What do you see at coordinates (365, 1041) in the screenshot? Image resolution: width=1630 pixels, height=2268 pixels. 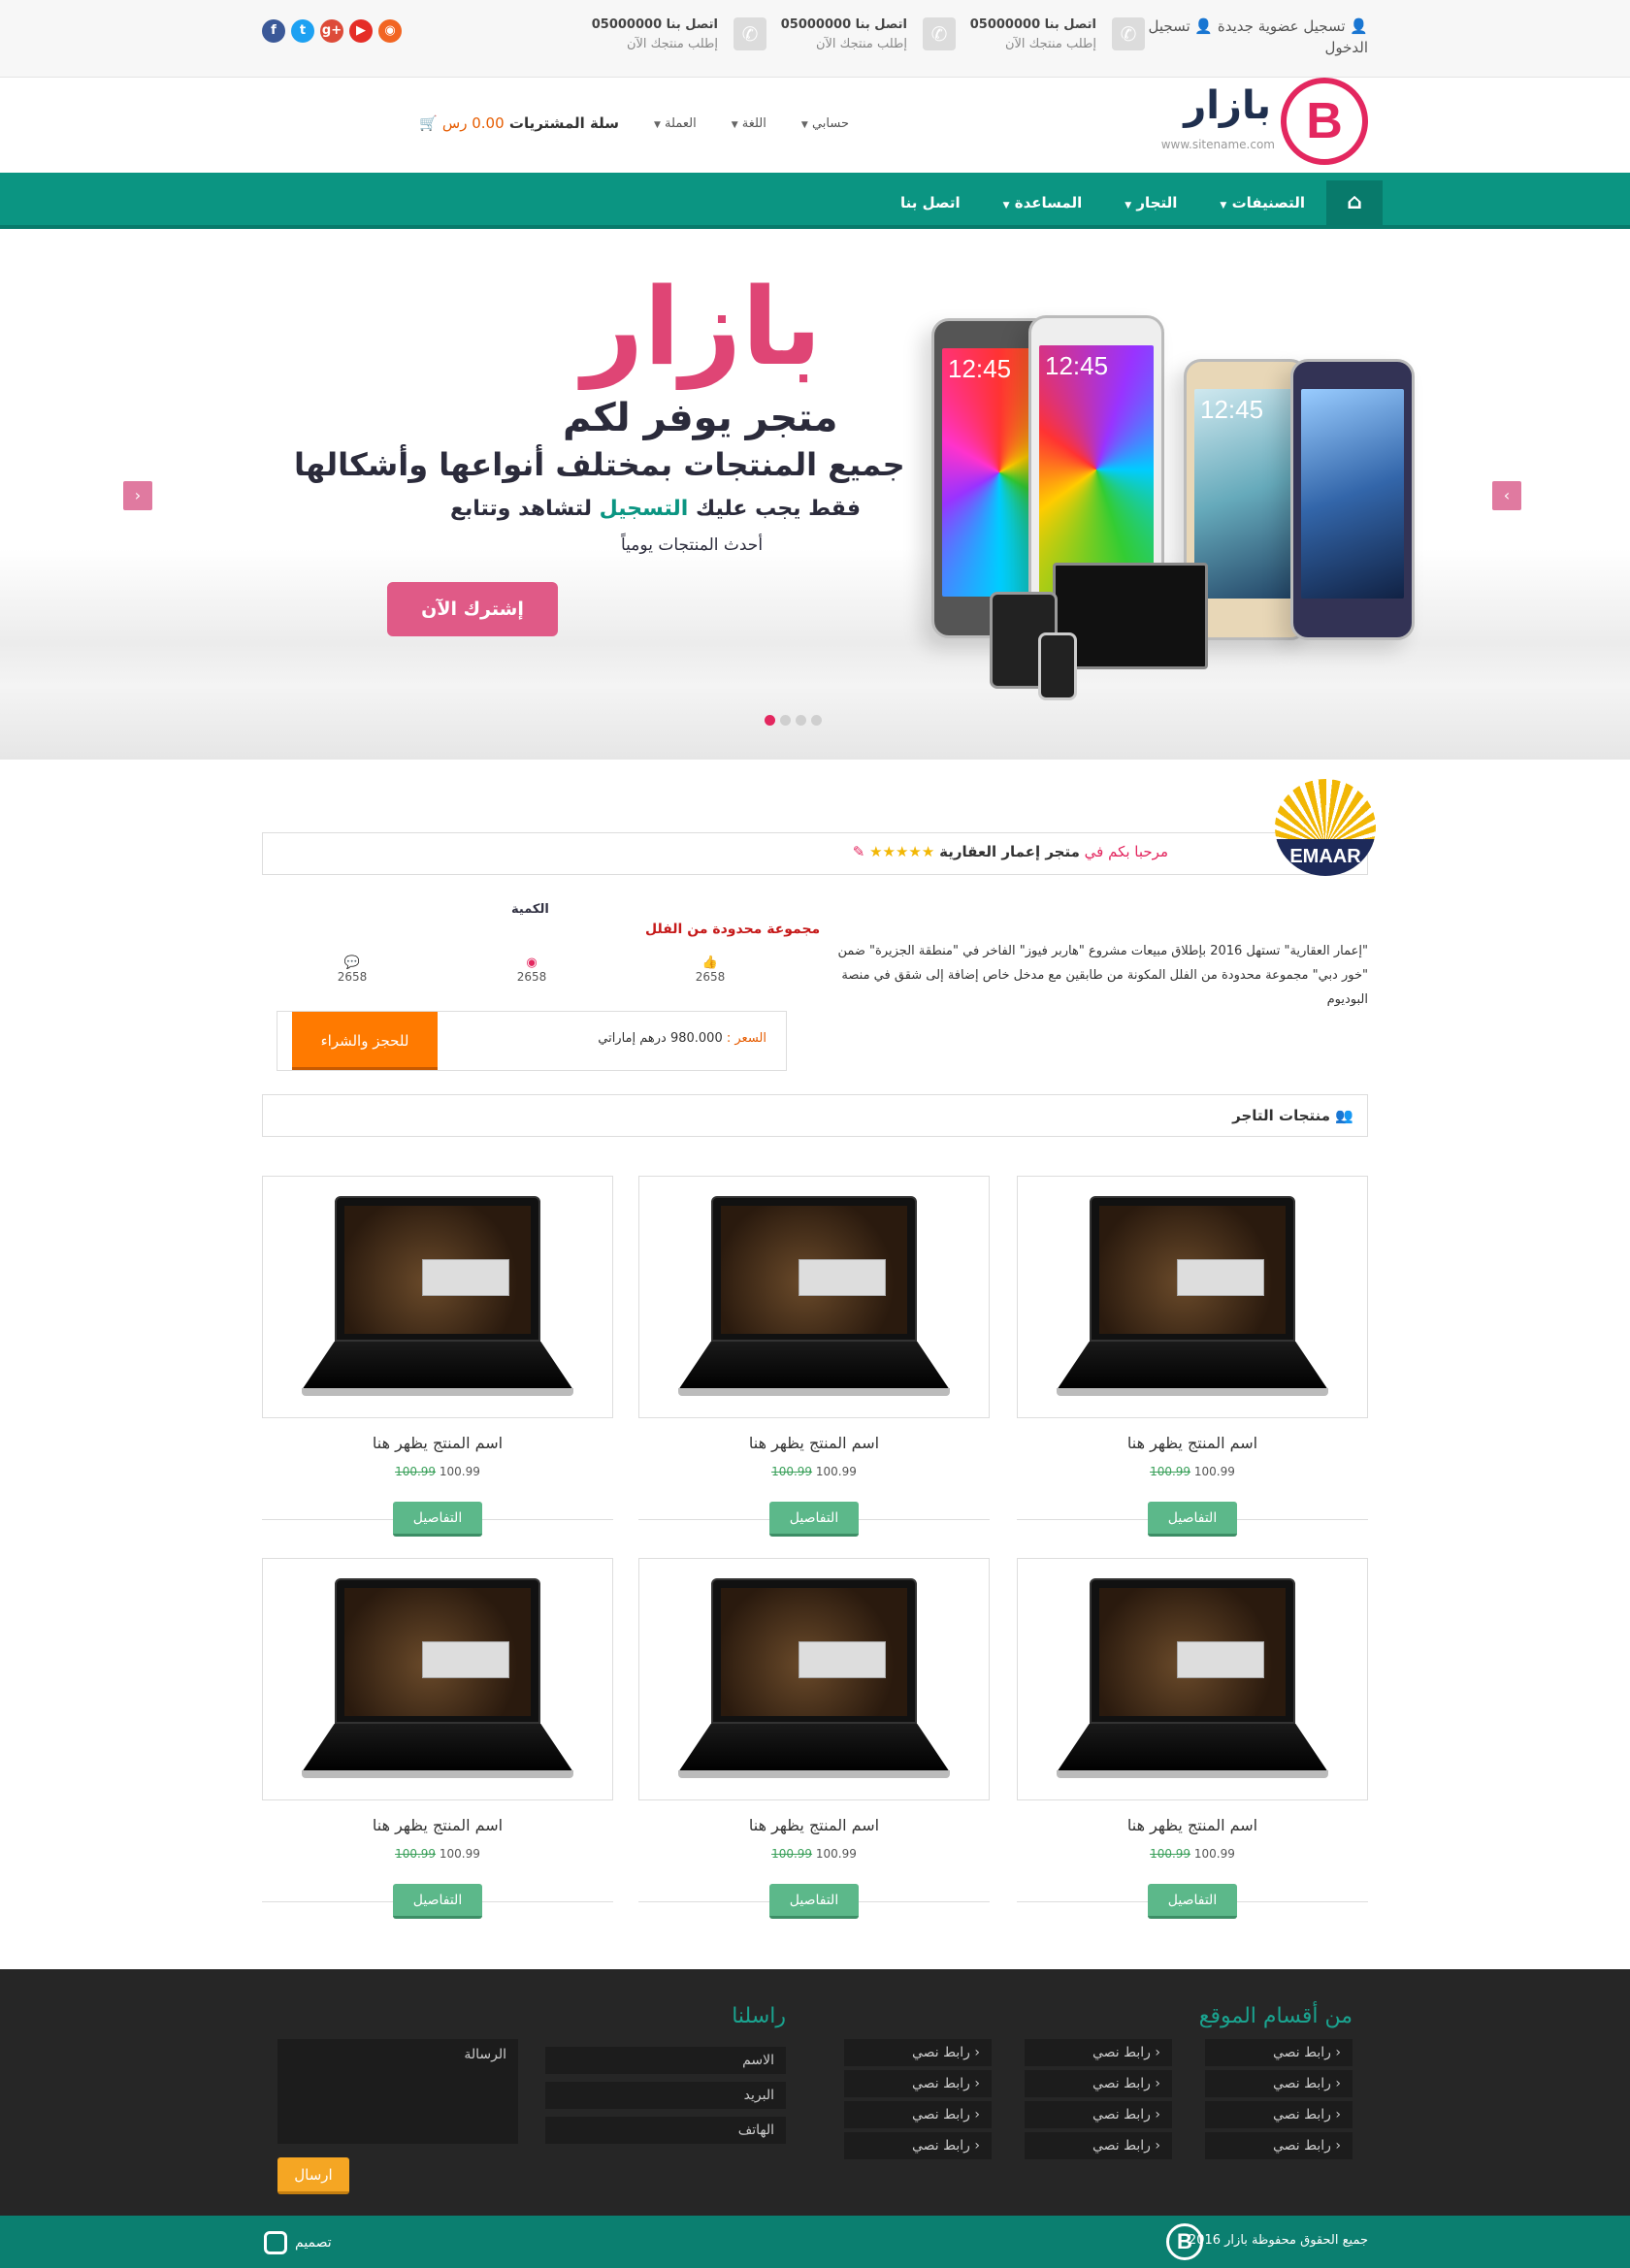 I see `book-buy-button: للحجز والشراء` at bounding box center [365, 1041].